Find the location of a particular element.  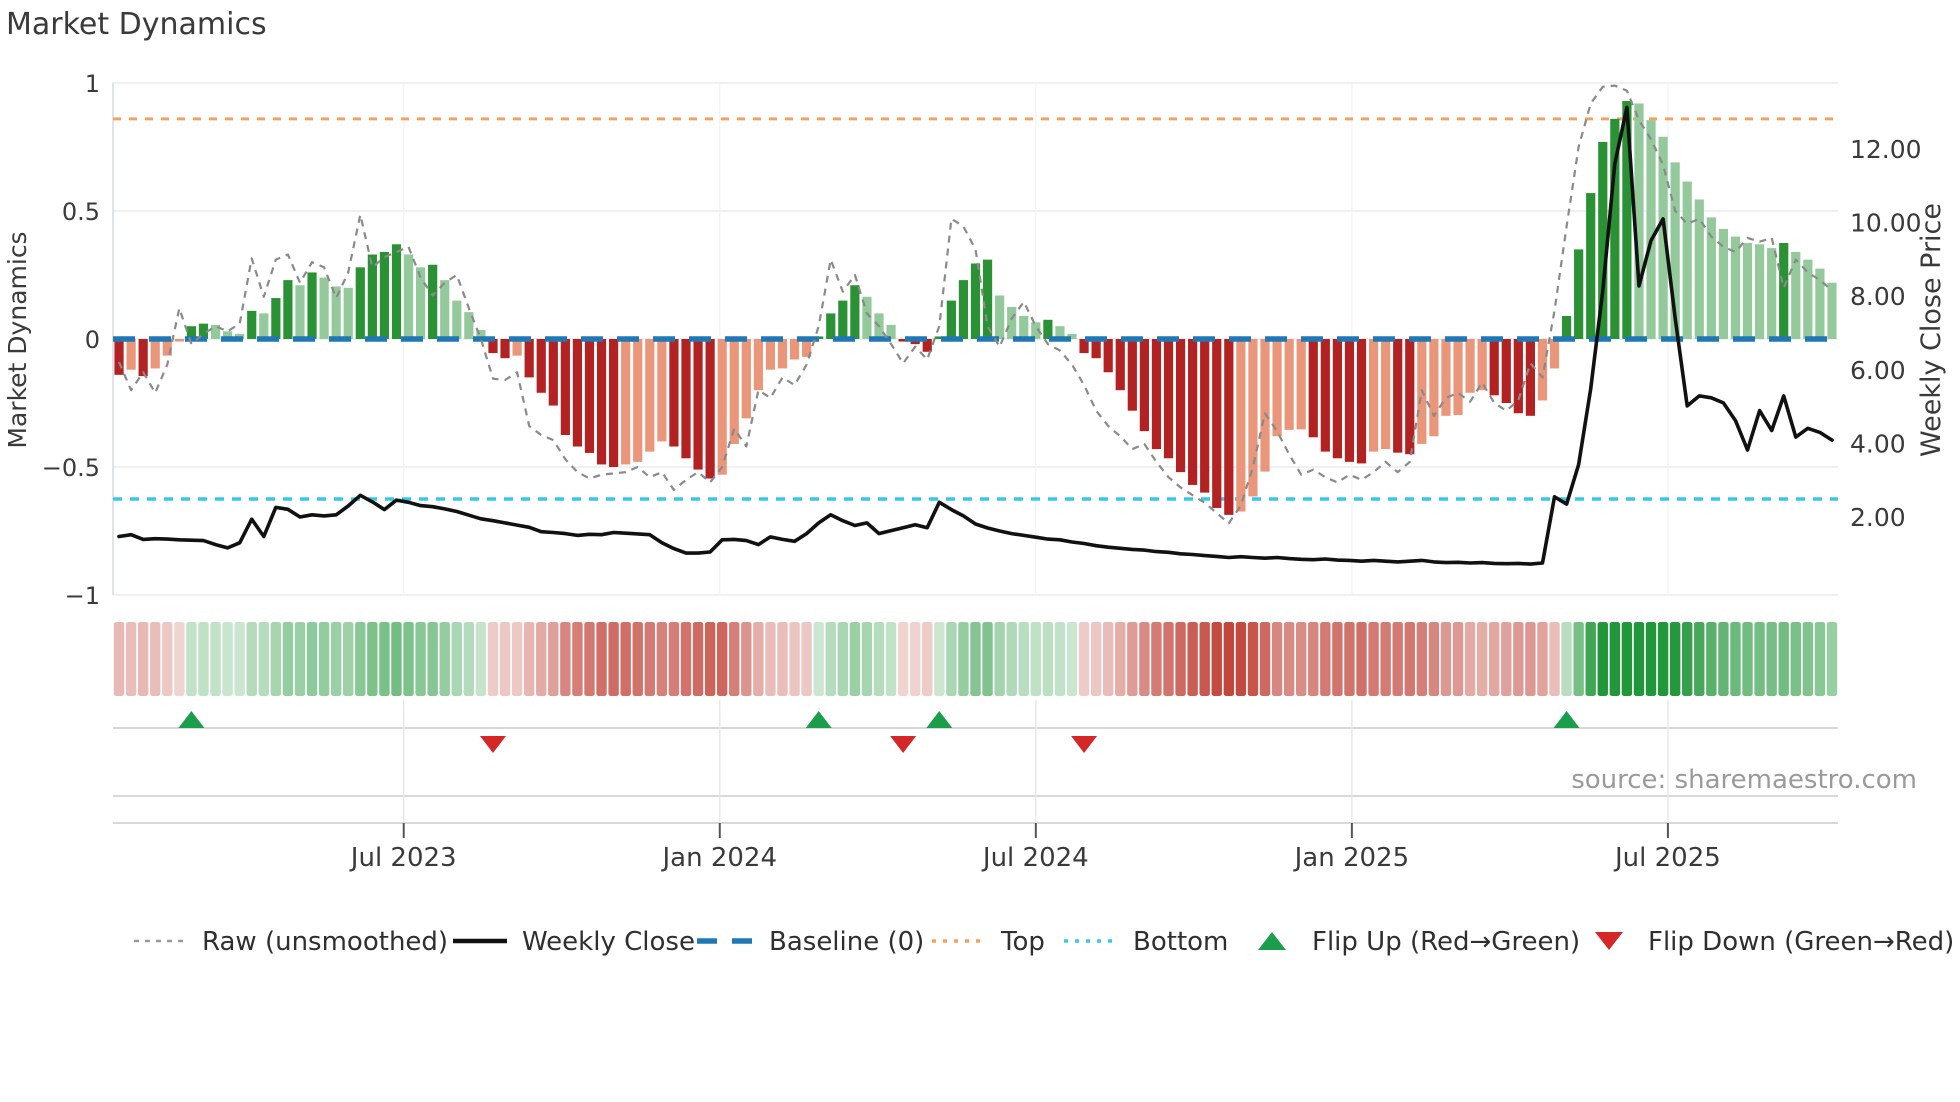

y-left-tick-label: −1 is located at coordinates (82, 596).